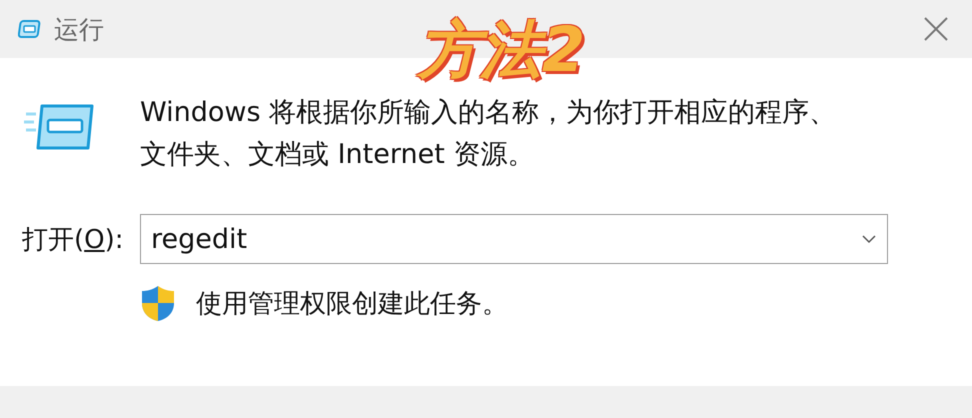 The width and height of the screenshot is (972, 418). Describe the element at coordinates (489, 134) in the screenshot. I see `description-text: Windows 将根据你所输入的名称，为你打开相应的程序、文件夹、文档或 Internet 资源。` at that location.